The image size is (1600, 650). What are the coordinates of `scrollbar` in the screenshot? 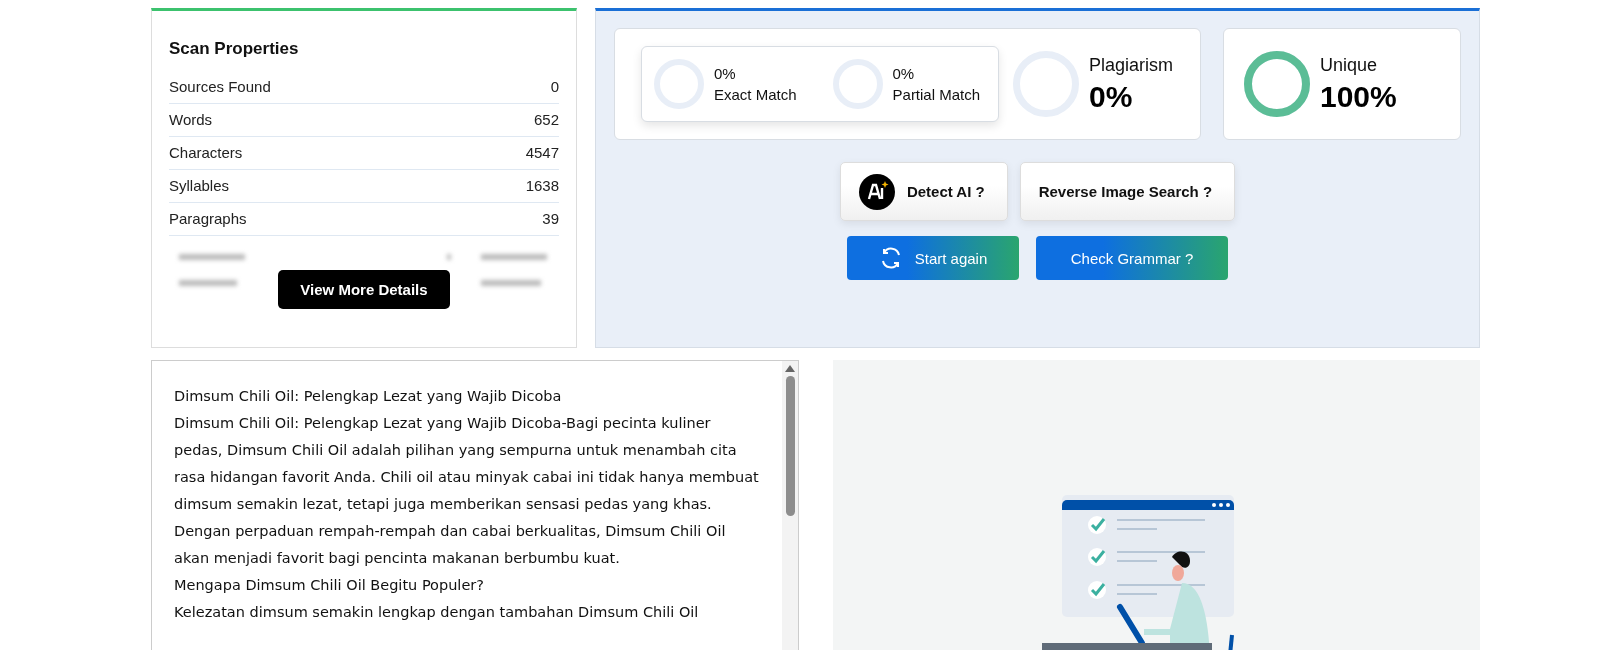 It's located at (790, 505).